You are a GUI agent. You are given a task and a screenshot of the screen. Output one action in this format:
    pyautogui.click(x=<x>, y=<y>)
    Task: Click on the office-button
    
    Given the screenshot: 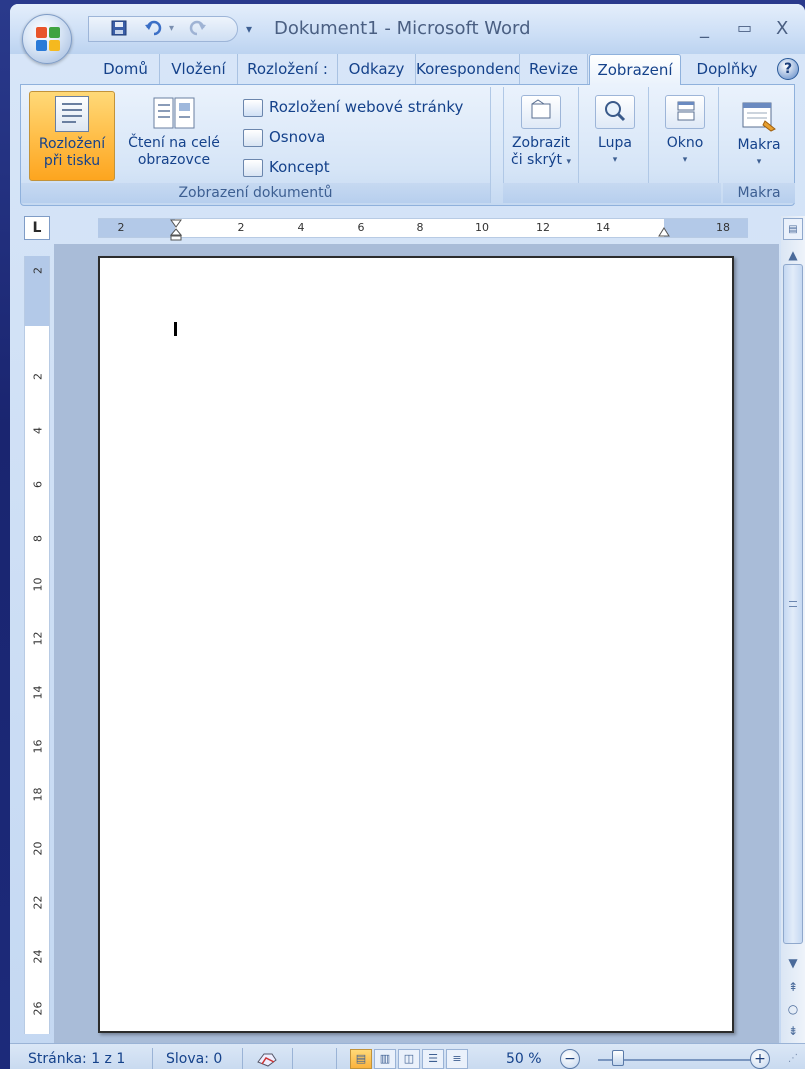 What is the action you would take?
    pyautogui.click(x=47, y=39)
    